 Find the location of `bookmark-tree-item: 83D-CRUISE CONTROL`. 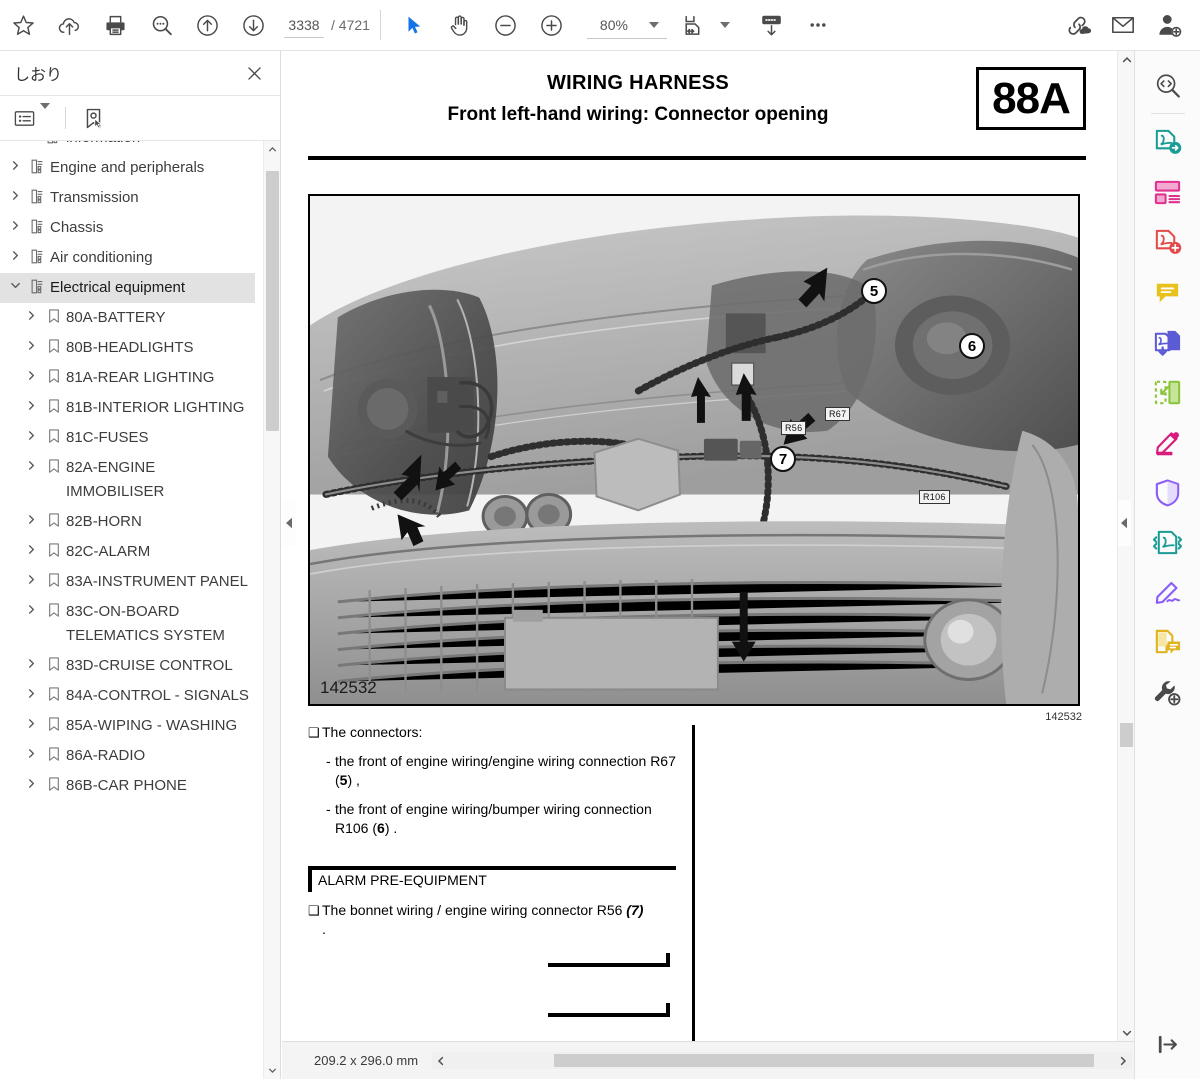

bookmark-tree-item: 83D-CRUISE CONTROL is located at coordinates (127, 666).